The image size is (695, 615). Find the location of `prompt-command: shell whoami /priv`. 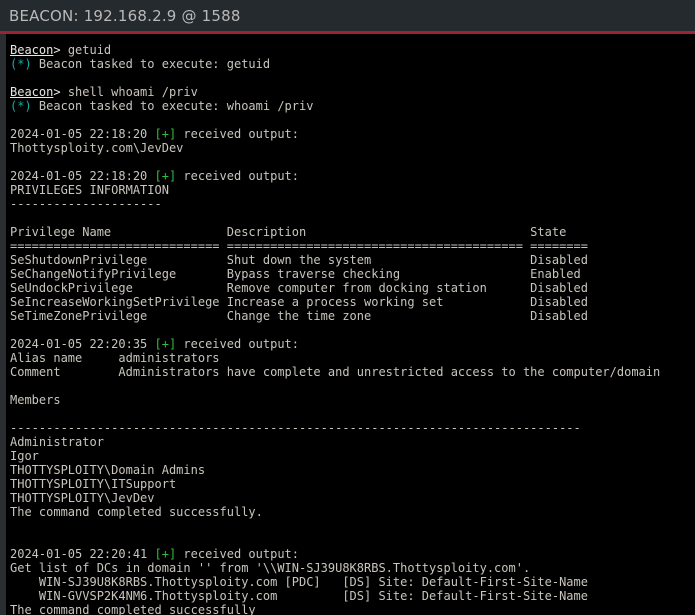

prompt-command: shell whoami /priv is located at coordinates (132, 92).